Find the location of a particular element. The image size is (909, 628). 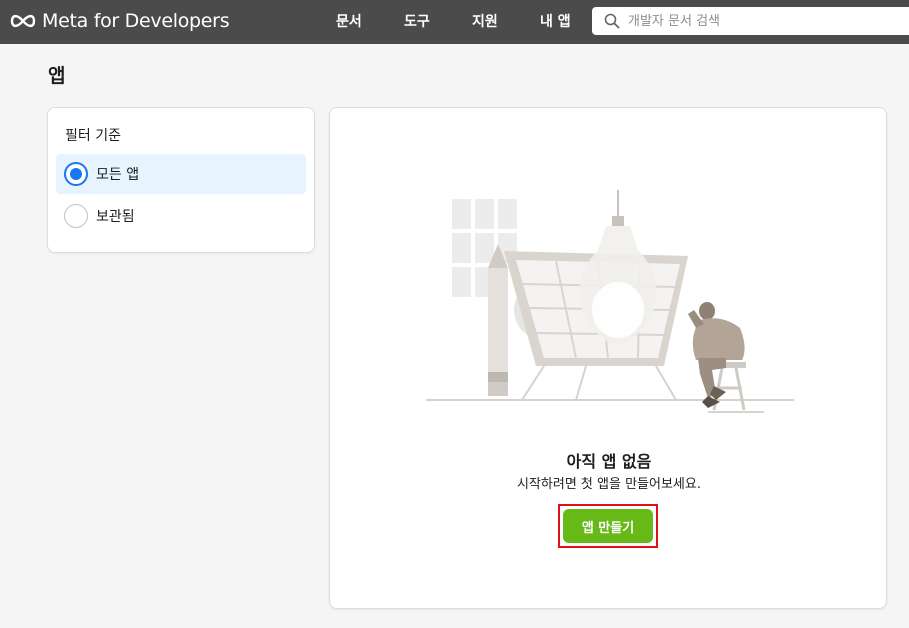

filter-panel: 필터 기준 모든 앱 보관됨 is located at coordinates (181, 180).